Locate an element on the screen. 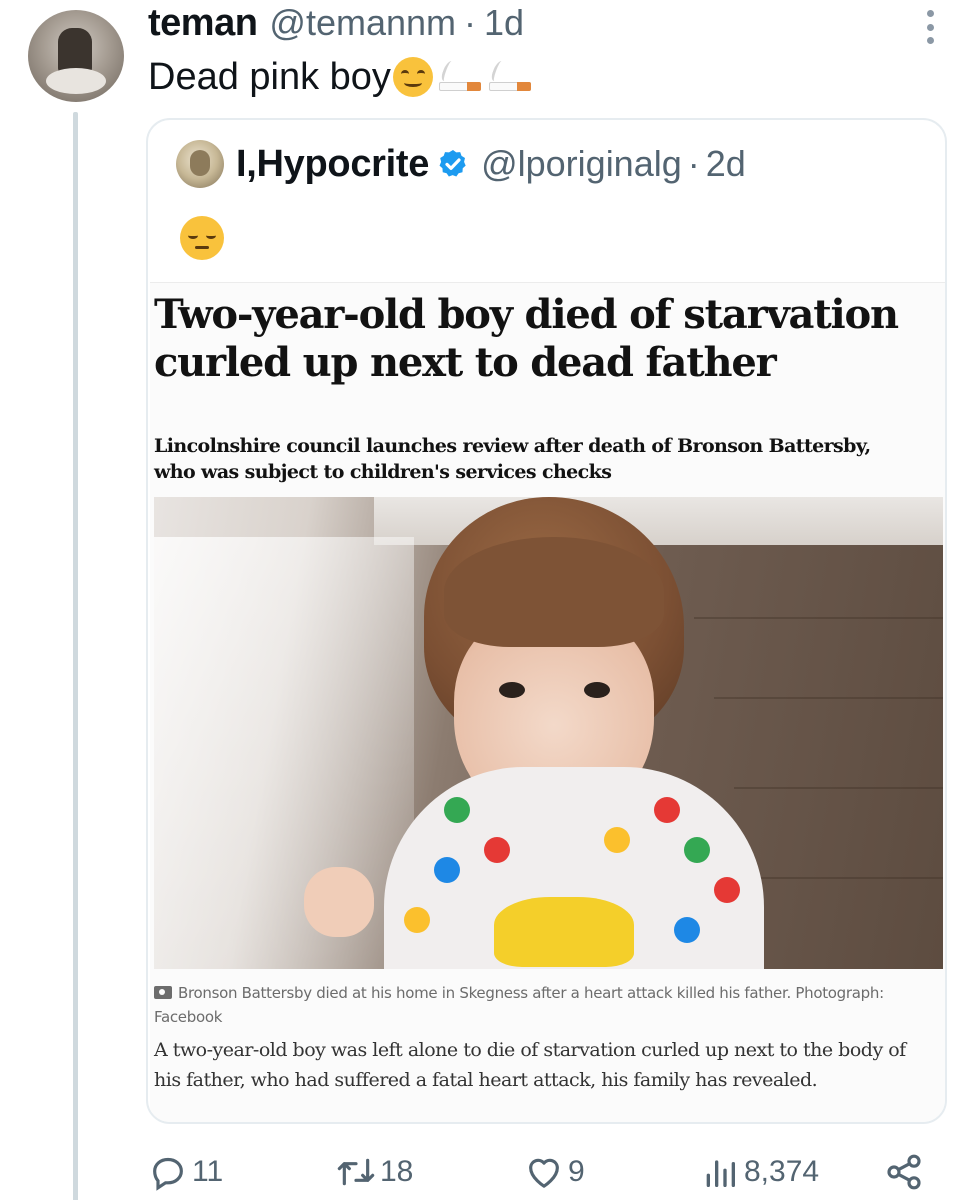 This screenshot has height=1200, width=975. tweet-header: teman @temannm · 1d is located at coordinates (336, 25).